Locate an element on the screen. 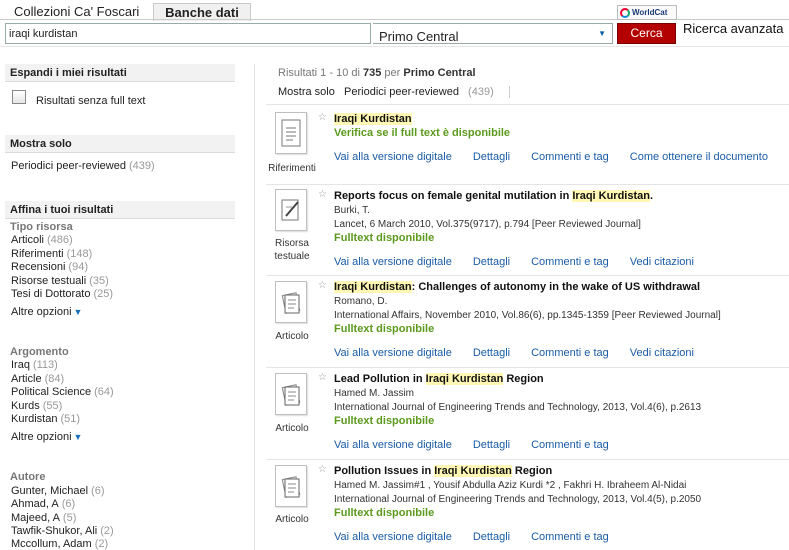  facet-item: Political Science (64) is located at coordinates (62, 392).